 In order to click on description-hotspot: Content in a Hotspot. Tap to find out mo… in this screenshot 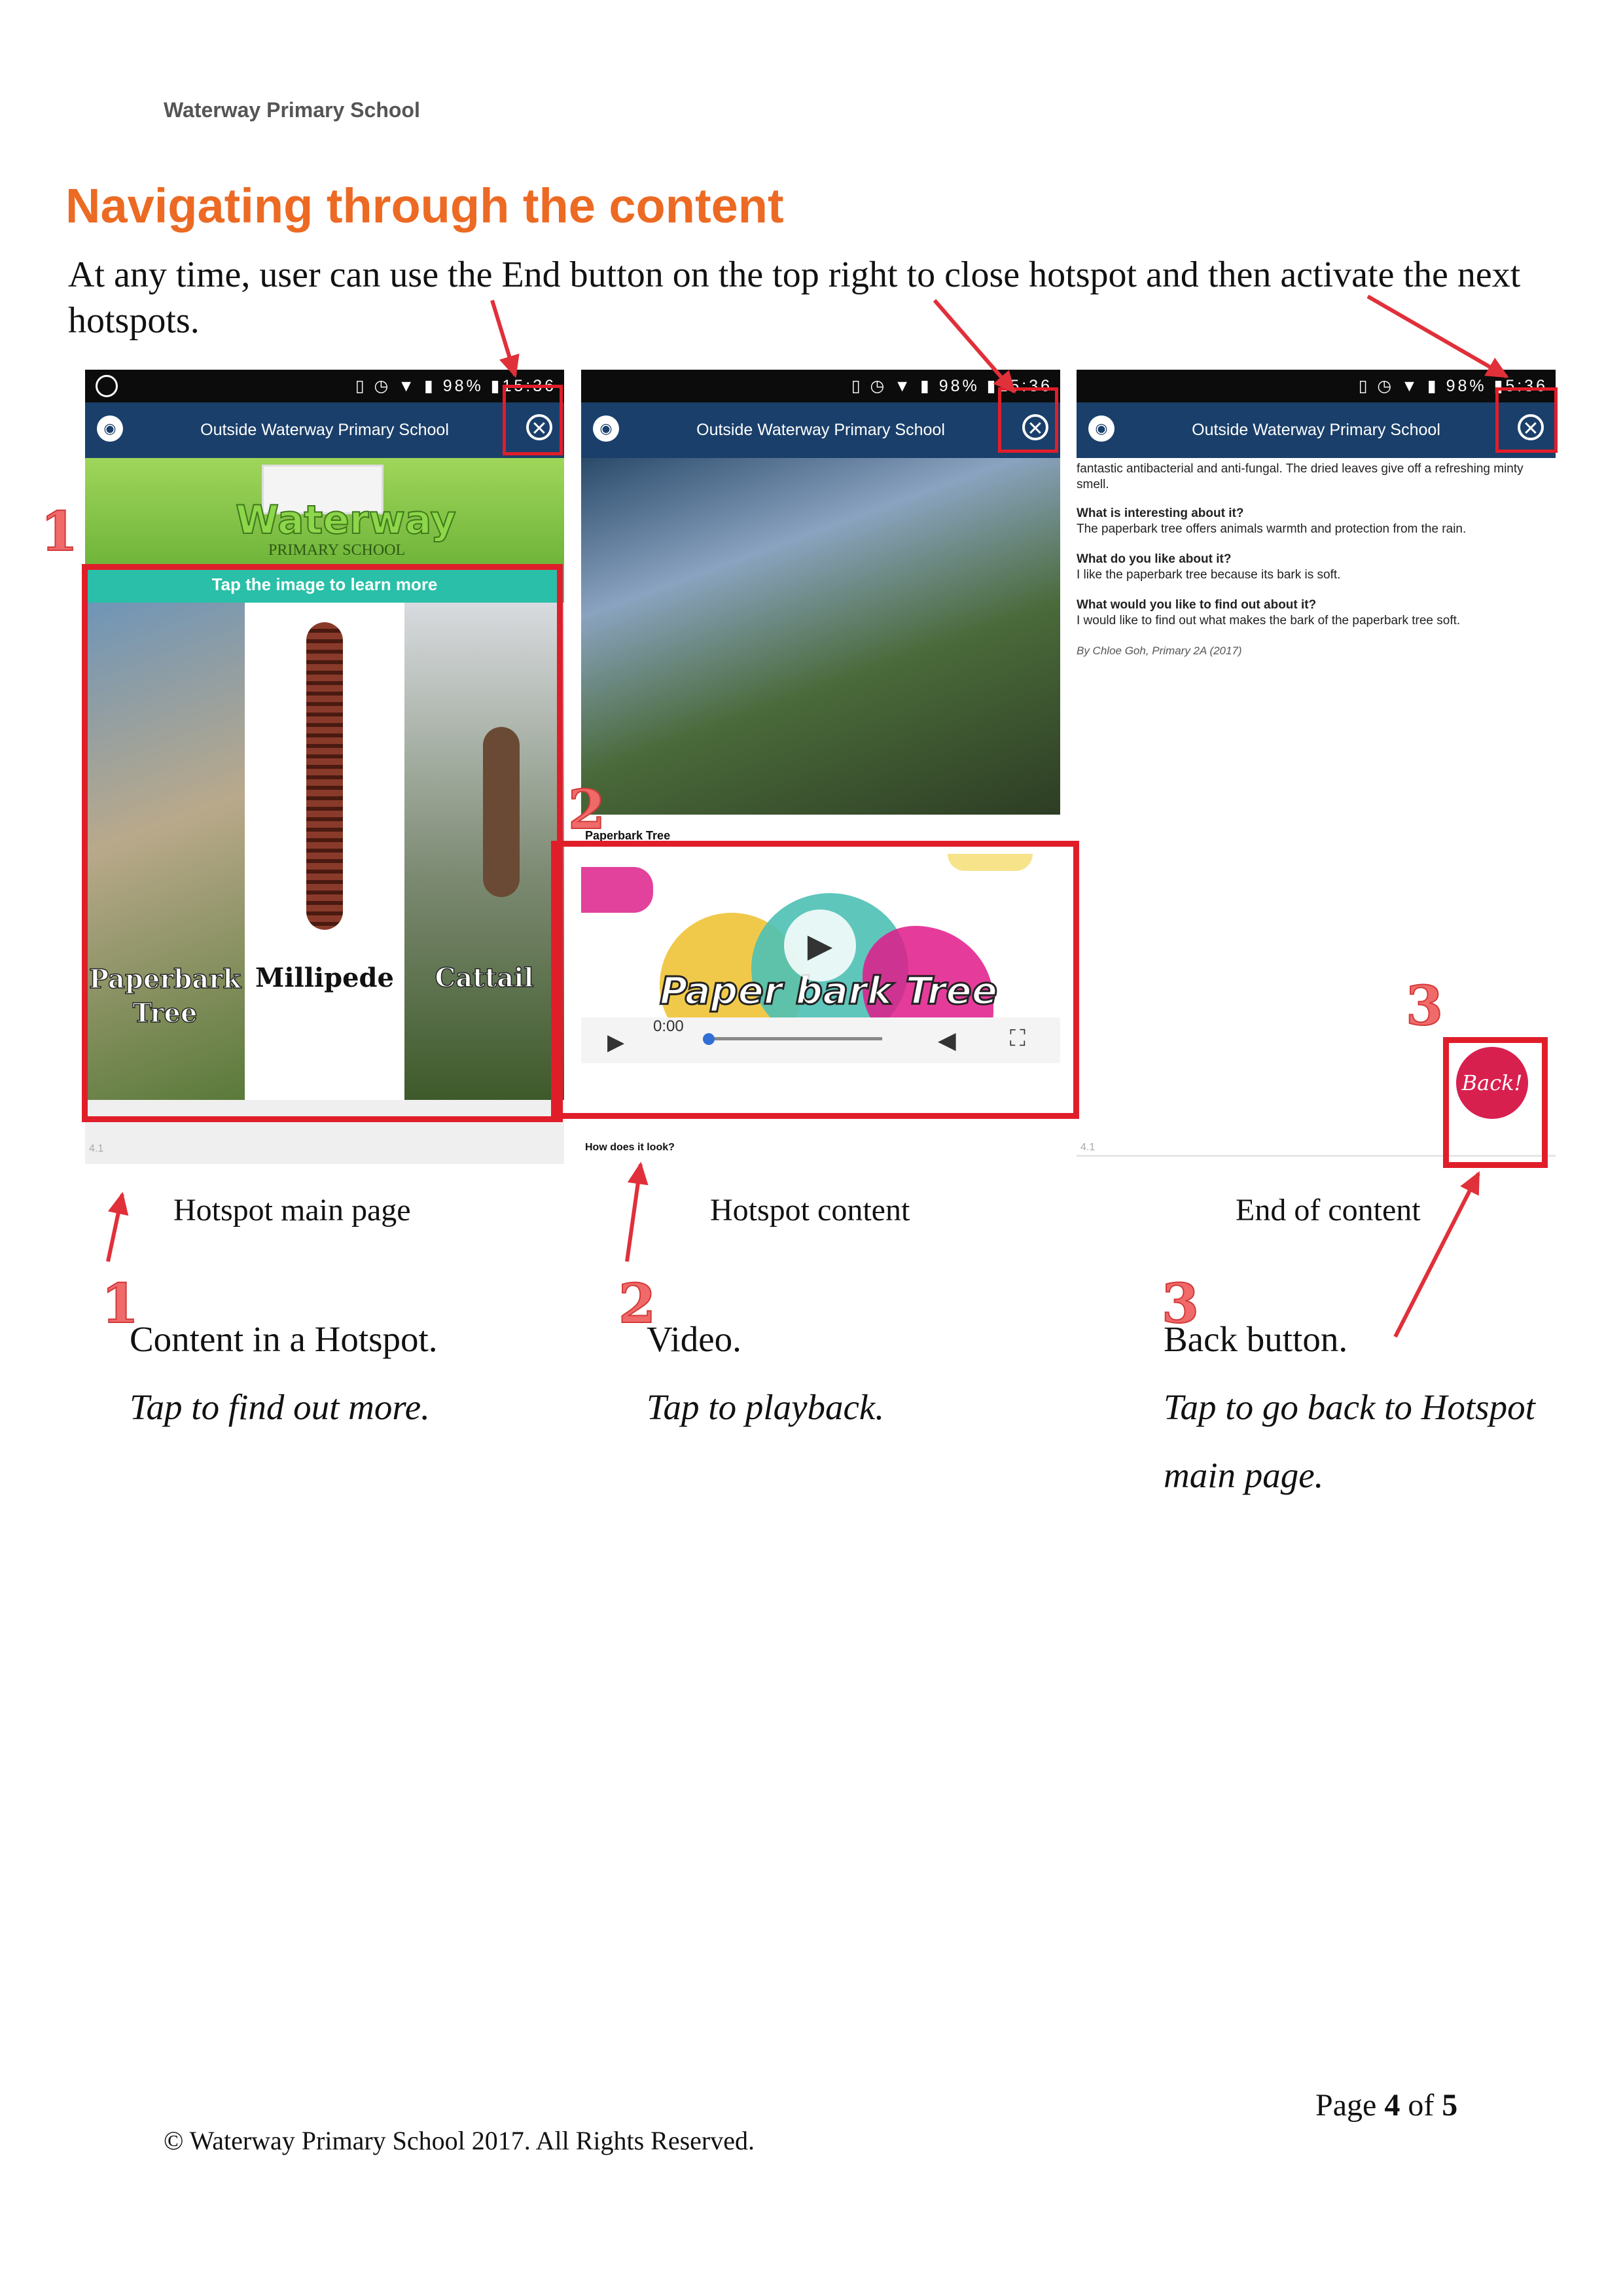, I will do `click(342, 1373)`.